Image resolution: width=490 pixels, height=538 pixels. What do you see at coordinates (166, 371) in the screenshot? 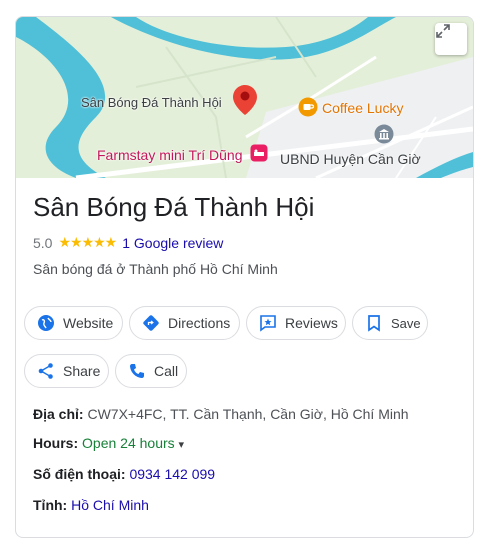
I see `call-label: Call` at bounding box center [166, 371].